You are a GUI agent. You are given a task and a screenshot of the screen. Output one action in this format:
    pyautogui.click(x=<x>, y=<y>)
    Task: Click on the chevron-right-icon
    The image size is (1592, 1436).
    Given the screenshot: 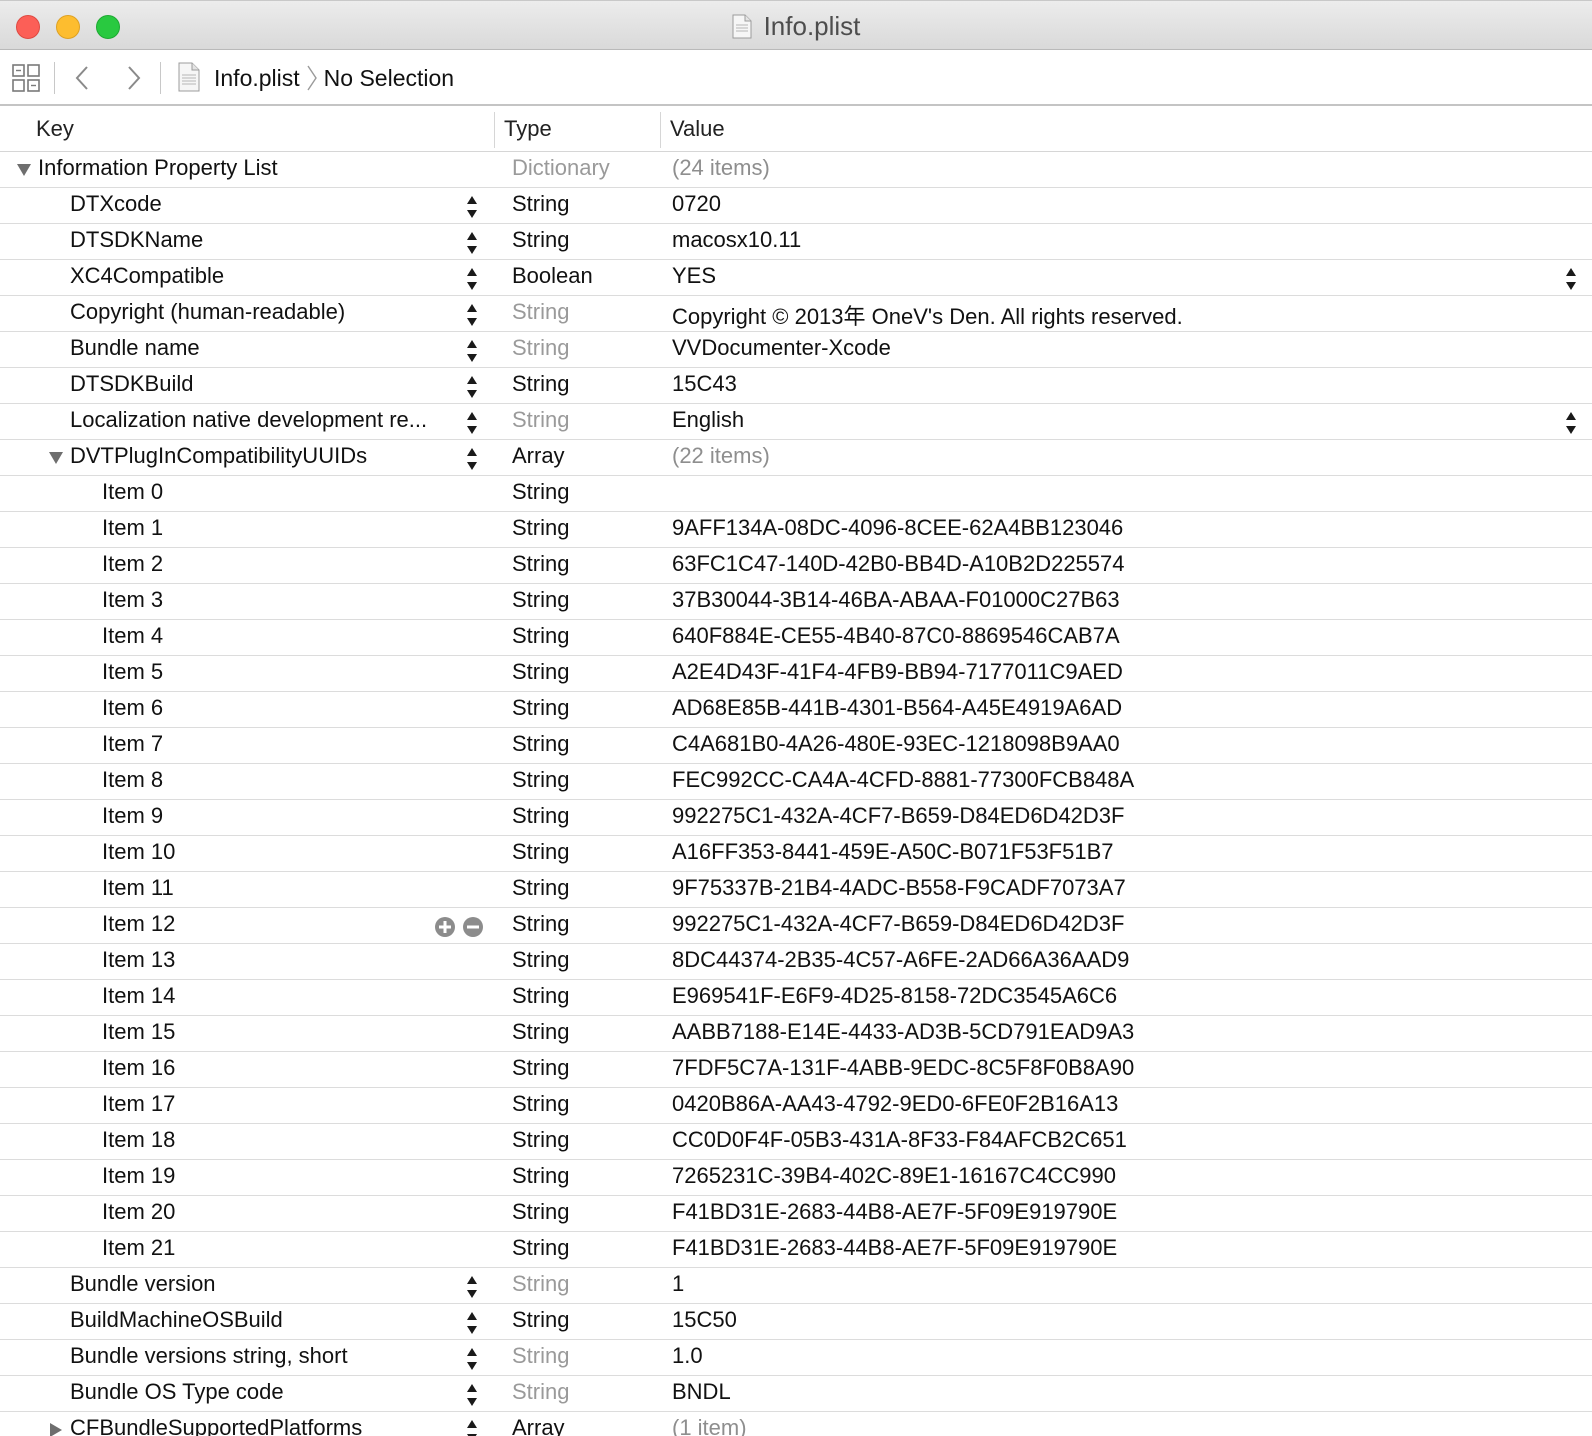 What is the action you would take?
    pyautogui.click(x=134, y=78)
    